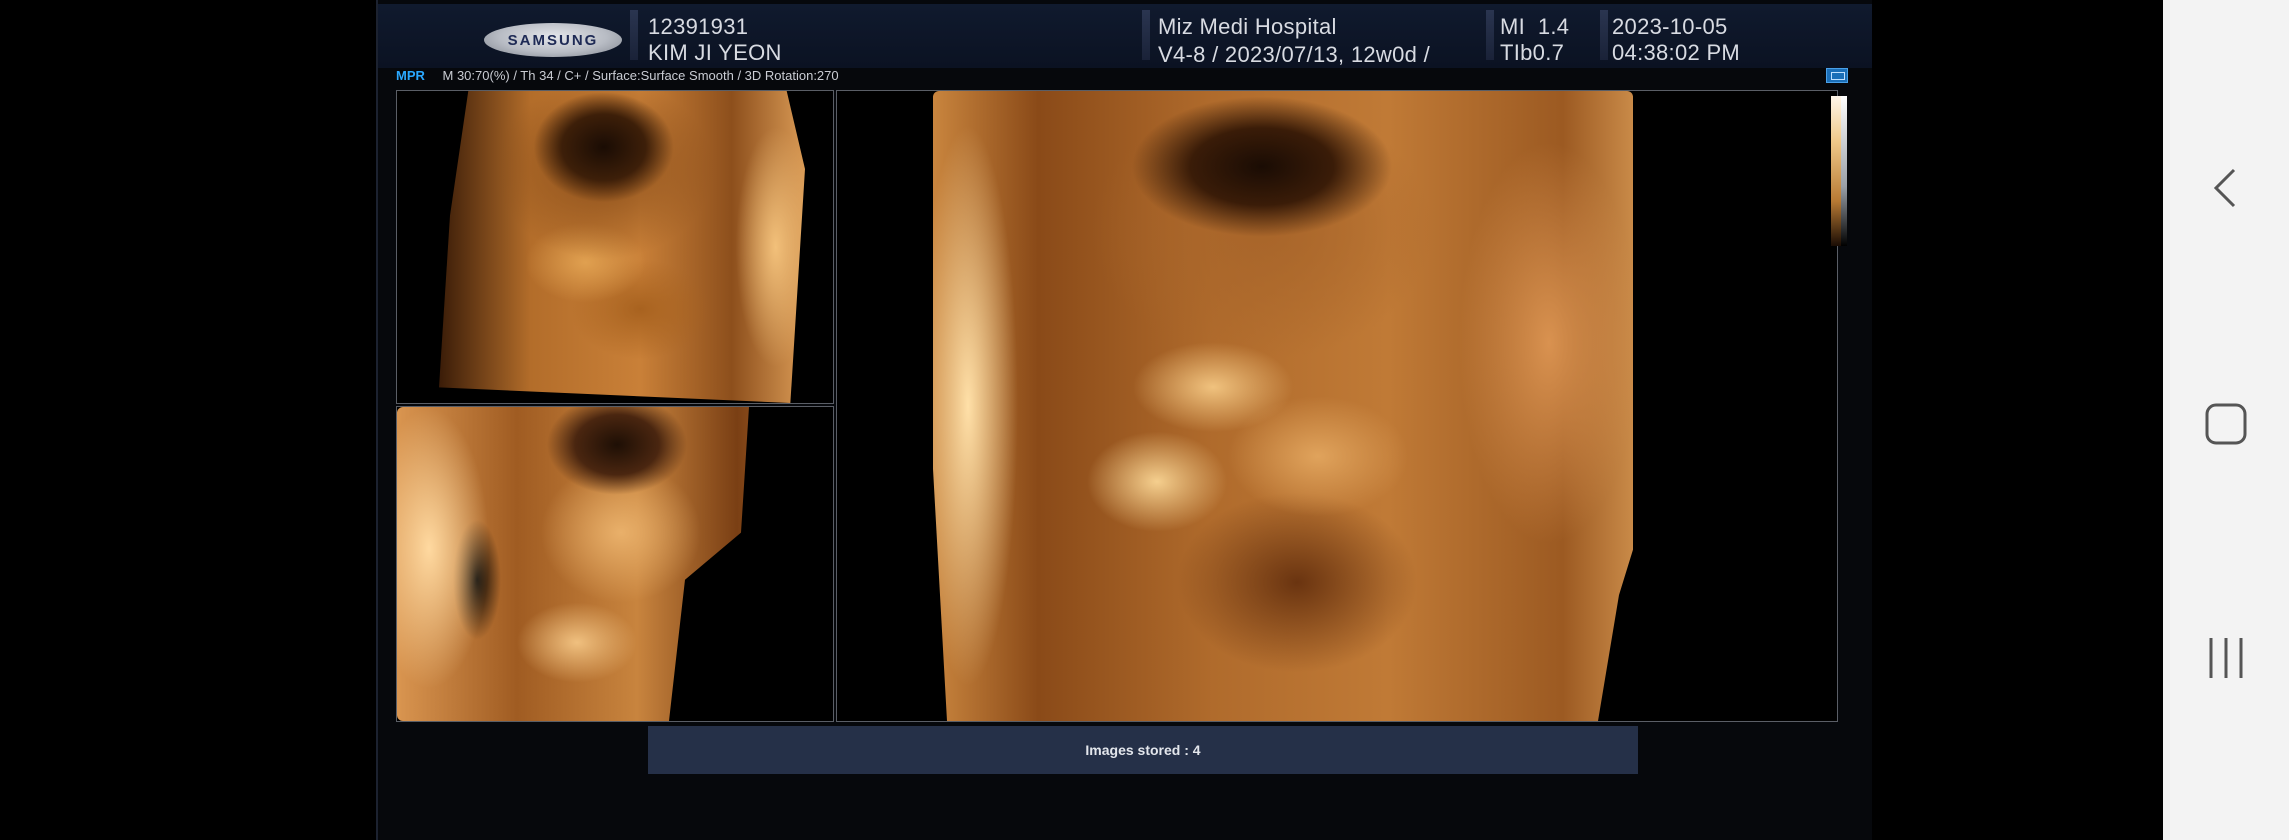 The height and width of the screenshot is (840, 2289). Describe the element at coordinates (410, 75) in the screenshot. I see `mpr-mode-label: MPR` at that location.